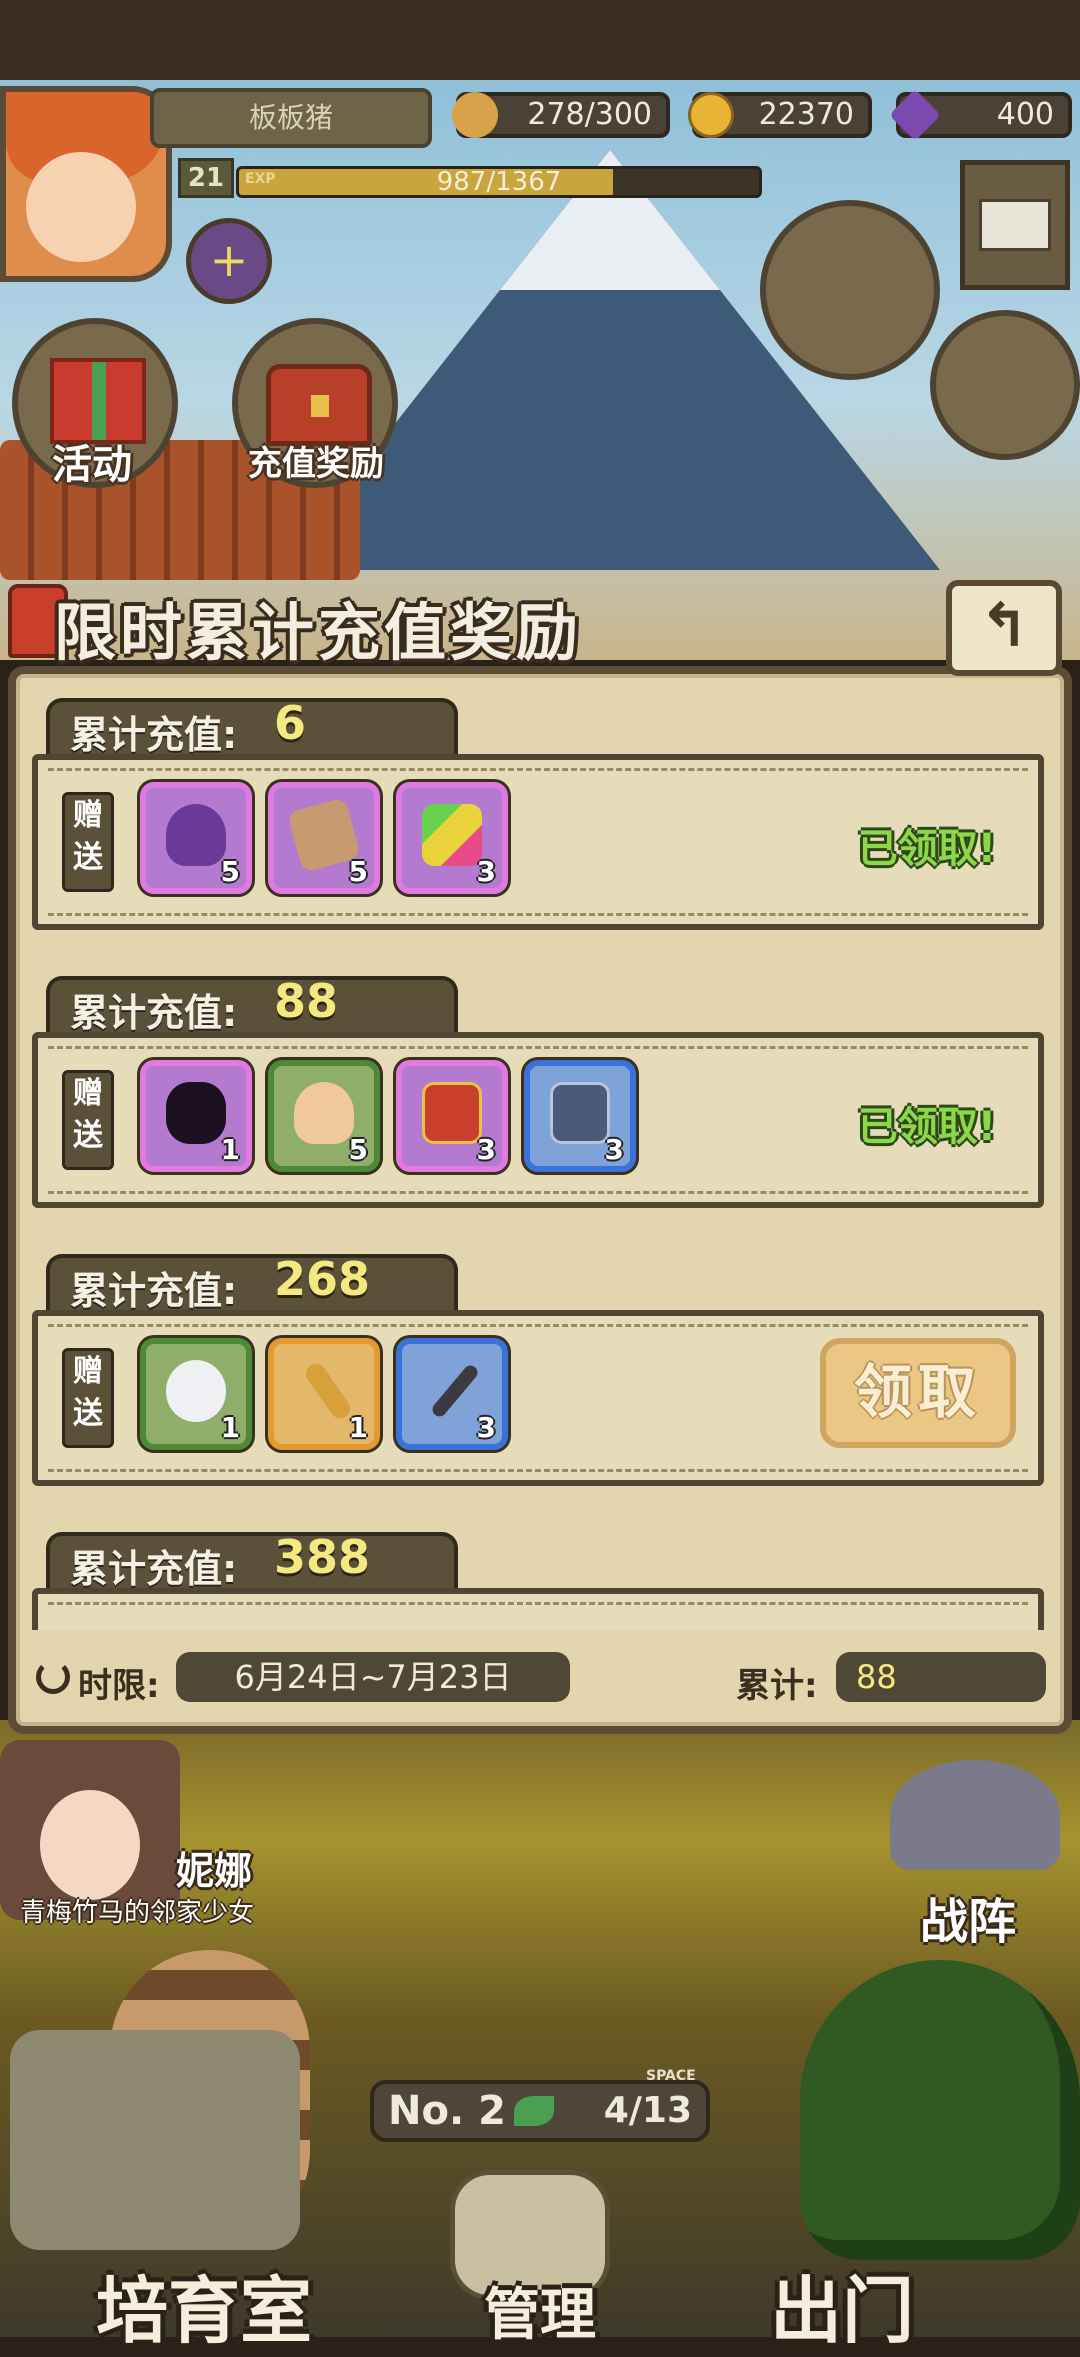 This screenshot has height=2357, width=1080. I want to click on reward-items: 1 1 3, so click(324, 1394).